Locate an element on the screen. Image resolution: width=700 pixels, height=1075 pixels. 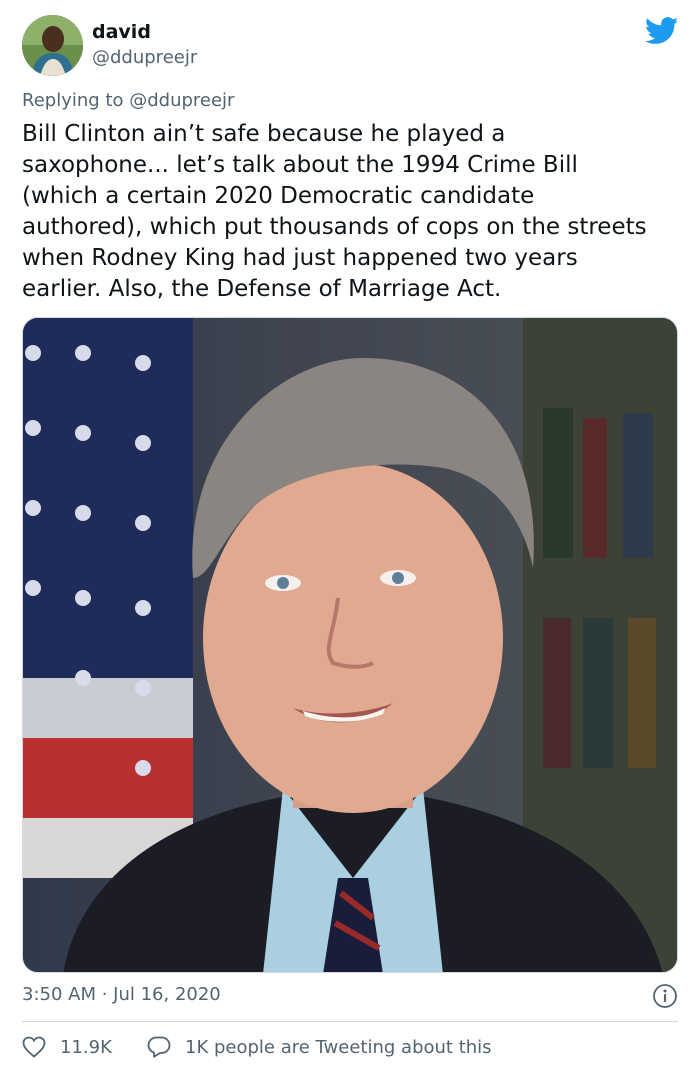
avatar-image is located at coordinates (52, 45).